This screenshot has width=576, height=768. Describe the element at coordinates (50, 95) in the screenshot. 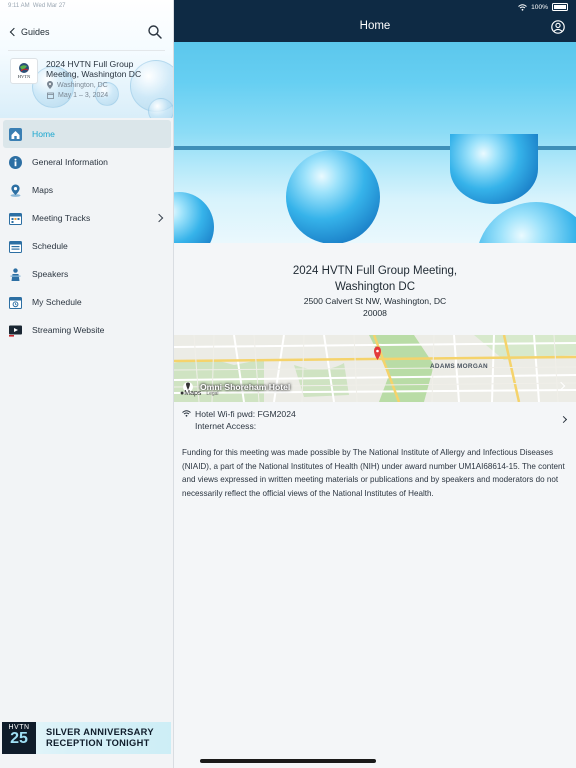

I see `calendar-small-icon` at that location.